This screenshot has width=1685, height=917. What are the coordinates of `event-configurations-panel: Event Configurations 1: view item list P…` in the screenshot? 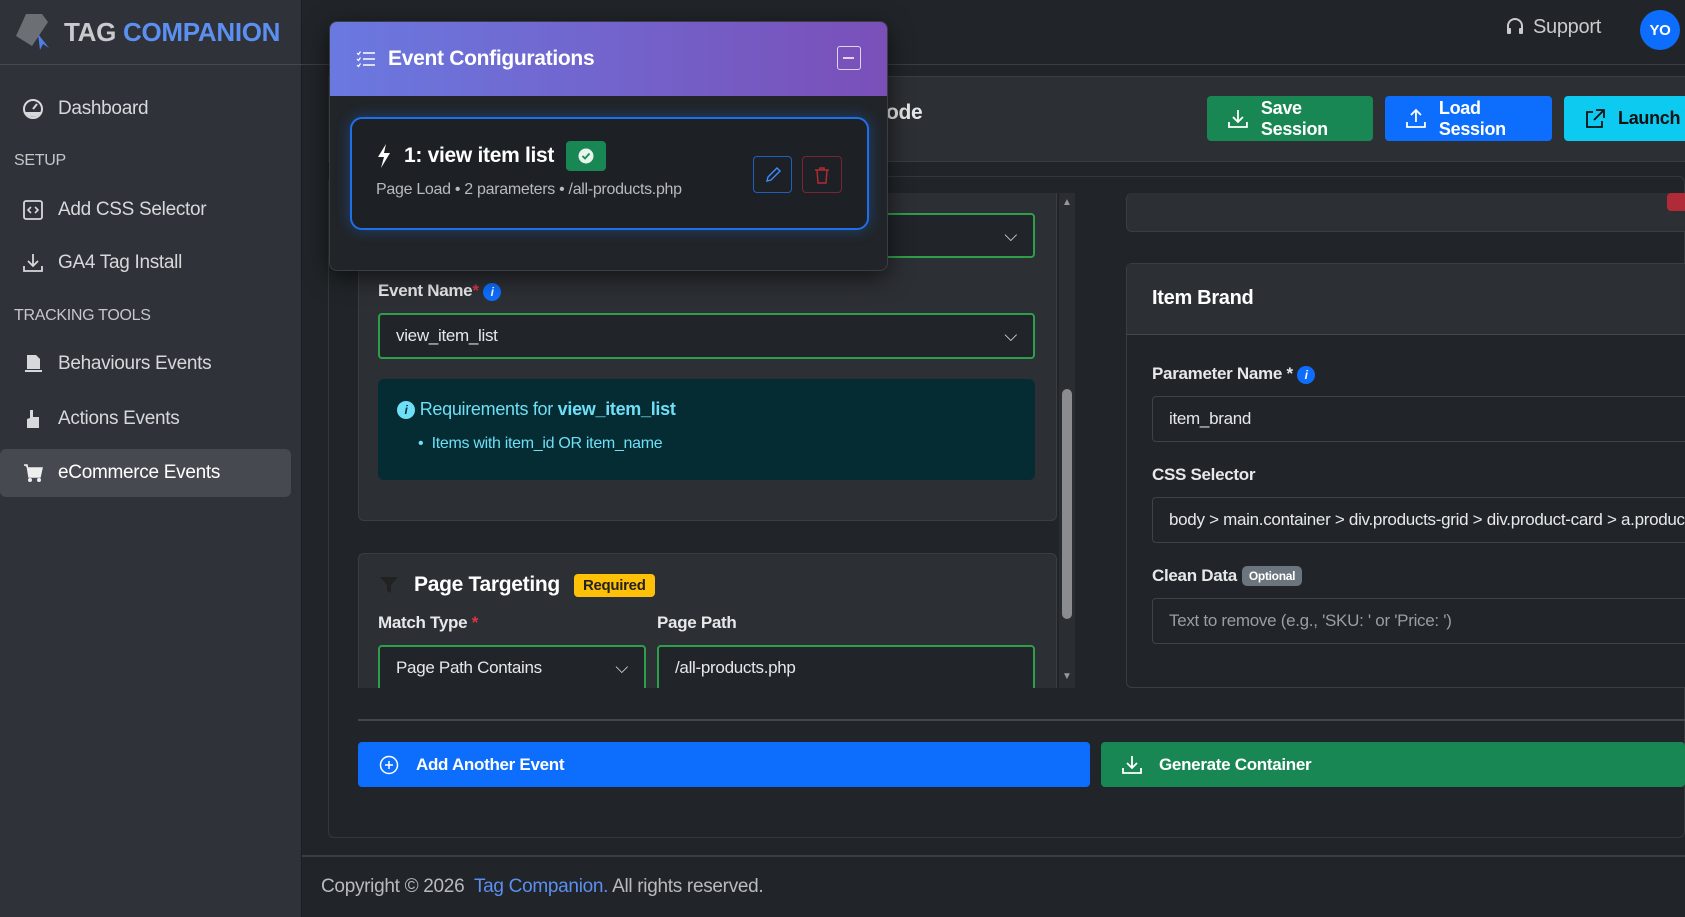 It's located at (608, 146).